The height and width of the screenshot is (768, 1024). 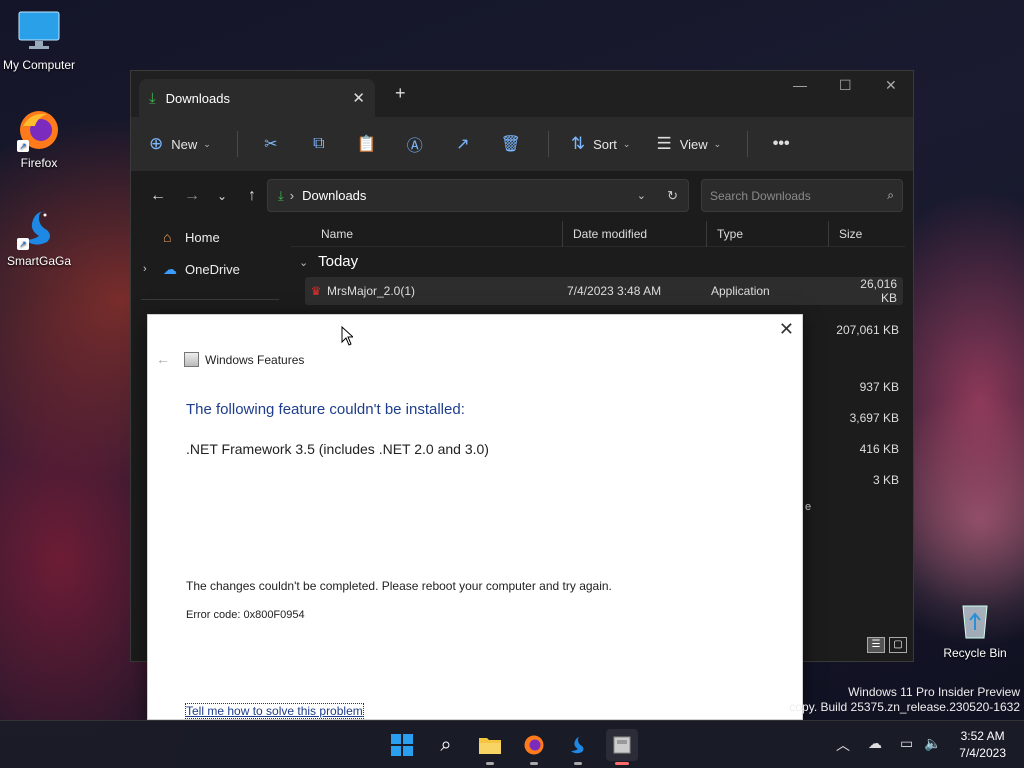 I want to click on home-icon: ⌂, so click(x=167, y=237).